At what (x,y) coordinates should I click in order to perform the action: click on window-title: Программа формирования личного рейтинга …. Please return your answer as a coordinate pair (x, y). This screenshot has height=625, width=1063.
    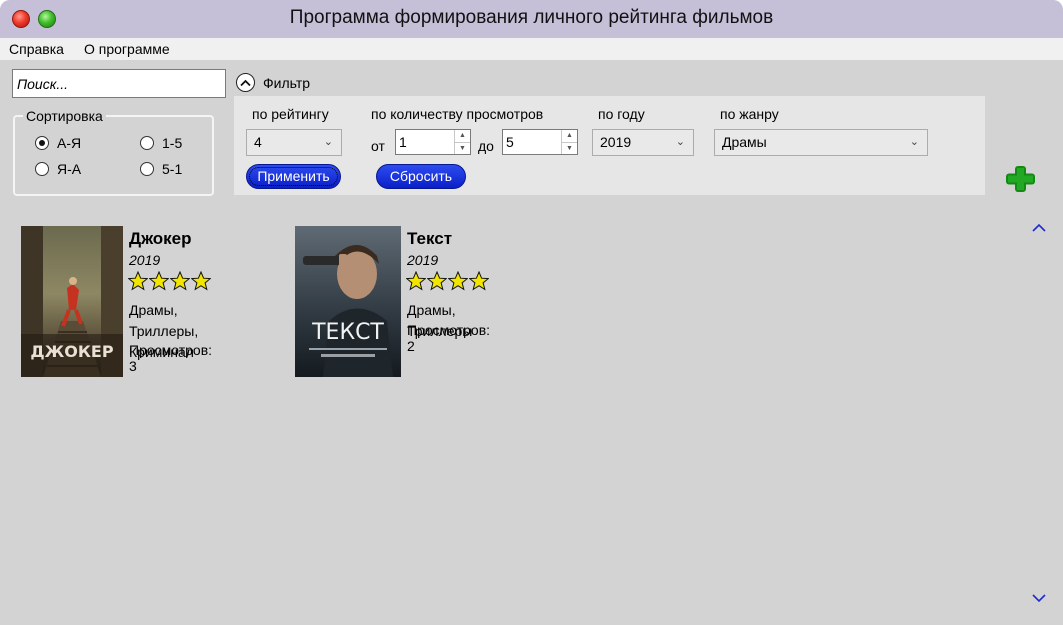
    Looking at the image, I should click on (531, 17).